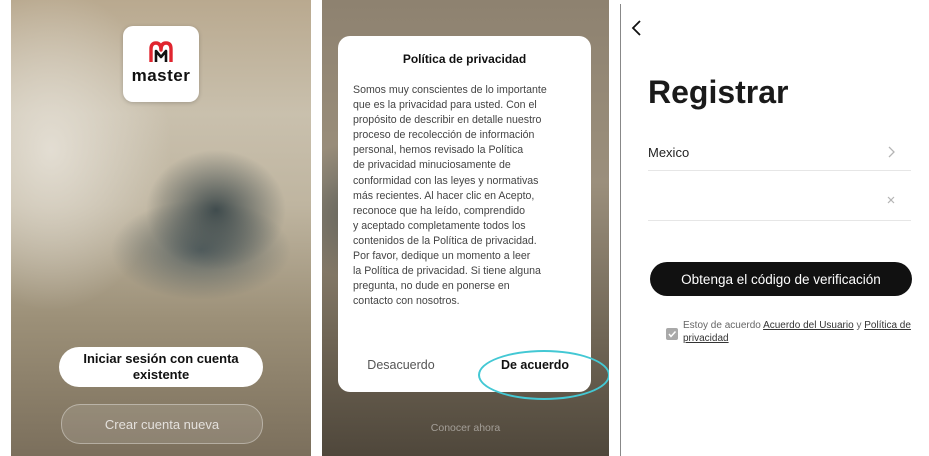 Image resolution: width=929 pixels, height=456 pixels. What do you see at coordinates (763, 200) in the screenshot?
I see `phone-input` at bounding box center [763, 200].